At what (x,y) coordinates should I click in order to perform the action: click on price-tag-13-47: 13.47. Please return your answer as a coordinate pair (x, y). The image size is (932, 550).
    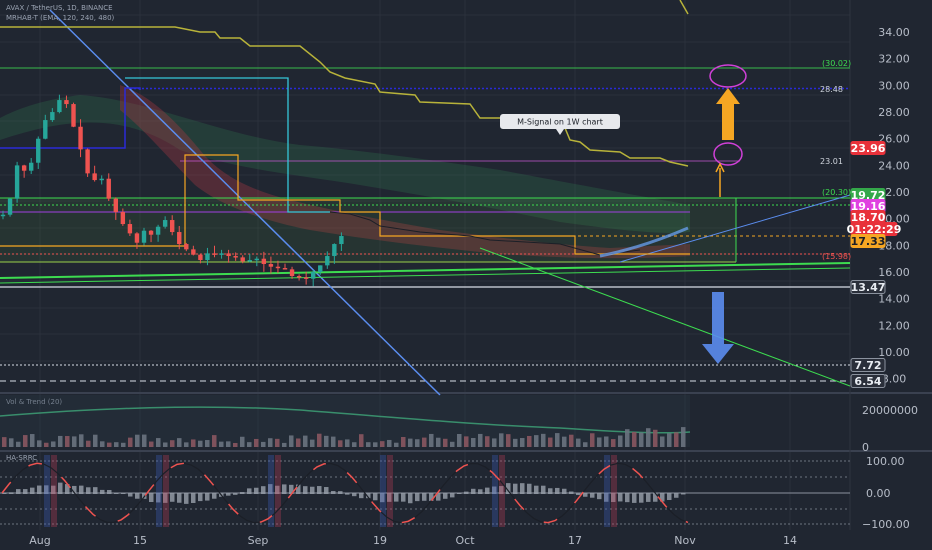
    Looking at the image, I should click on (868, 287).